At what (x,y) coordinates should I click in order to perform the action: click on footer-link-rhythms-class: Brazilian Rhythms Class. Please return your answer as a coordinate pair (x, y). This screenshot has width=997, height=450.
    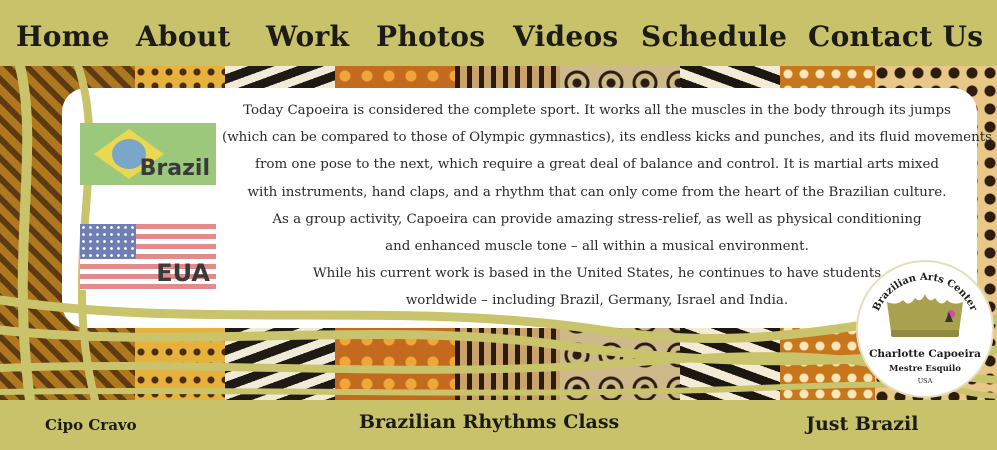
    Looking at the image, I should click on (489, 422).